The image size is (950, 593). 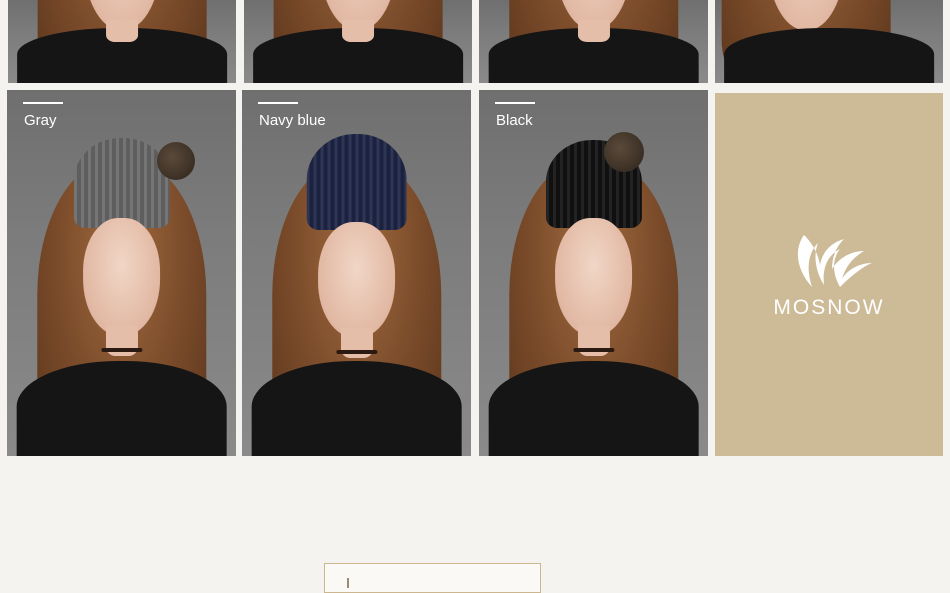 What do you see at coordinates (292, 120) in the screenshot?
I see `variant-label: Navy blue` at bounding box center [292, 120].